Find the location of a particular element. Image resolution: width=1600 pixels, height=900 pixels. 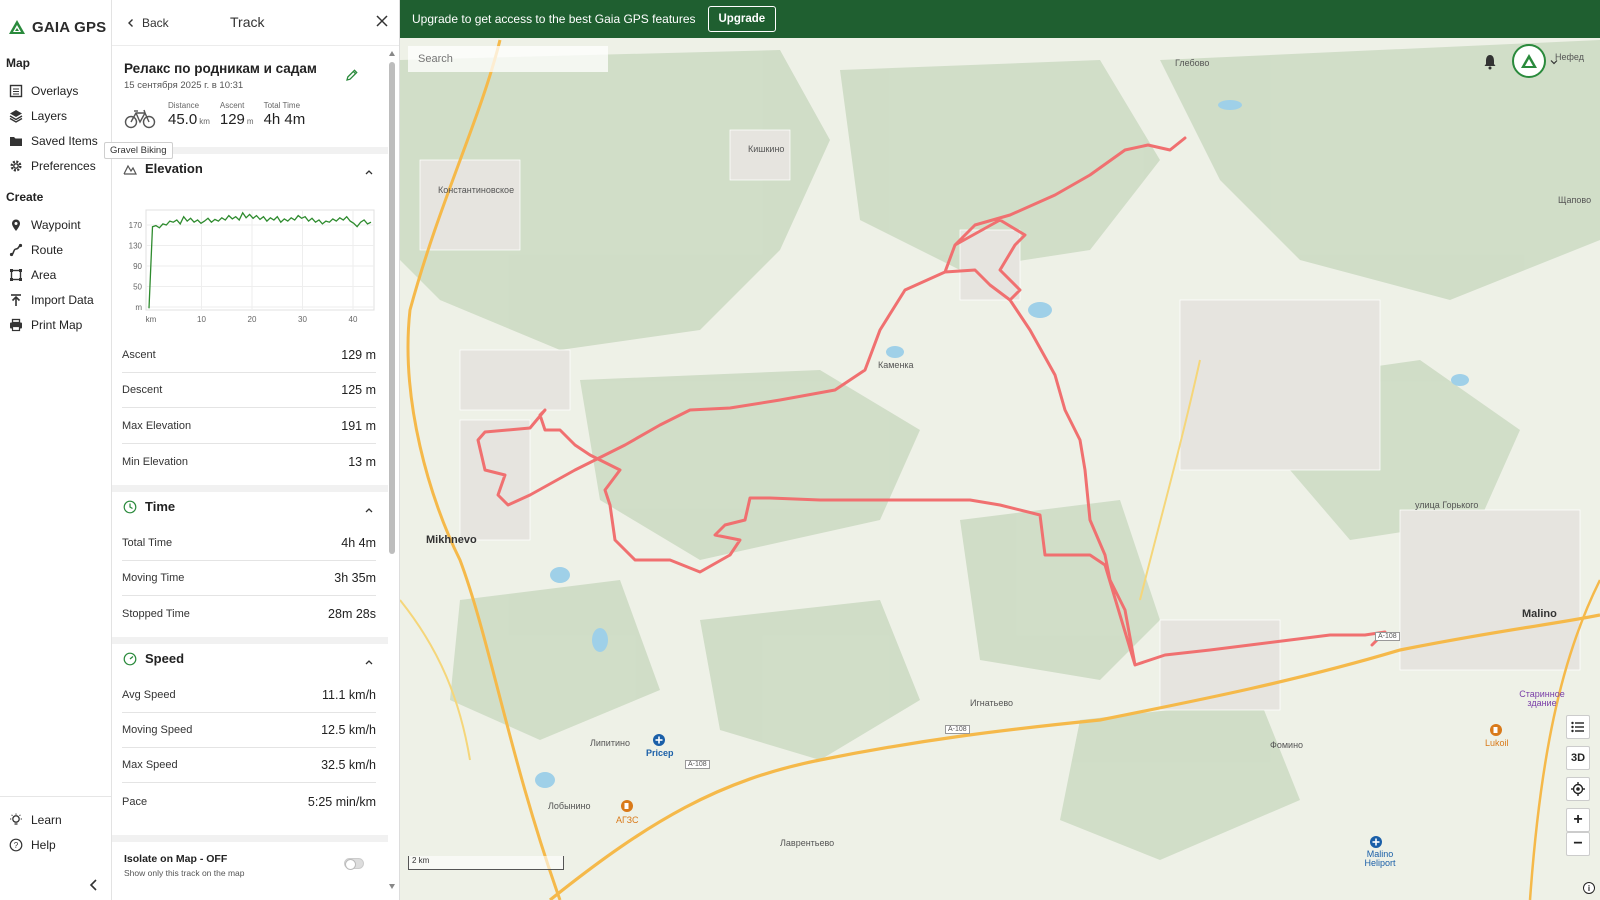

layers-icon is located at coordinates (16, 116).